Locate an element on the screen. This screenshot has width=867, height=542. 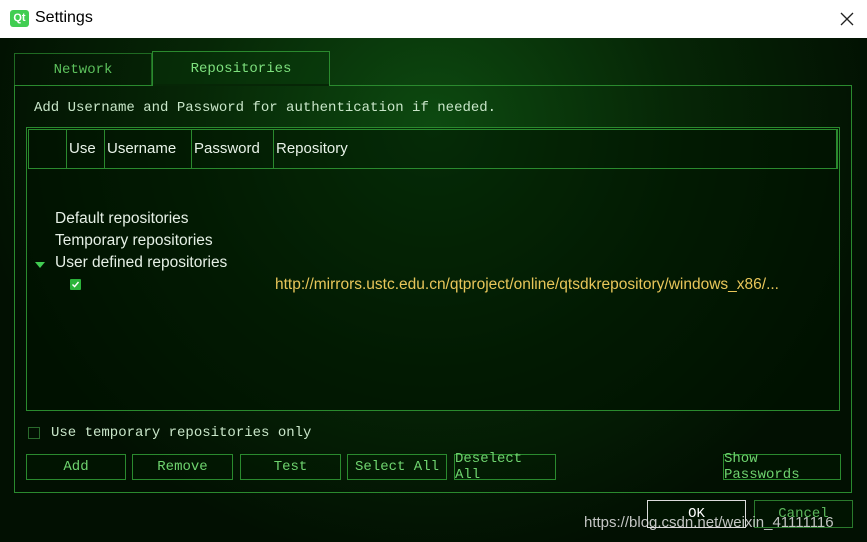
show-passwords-button: Show Passwords is located at coordinates (782, 467).